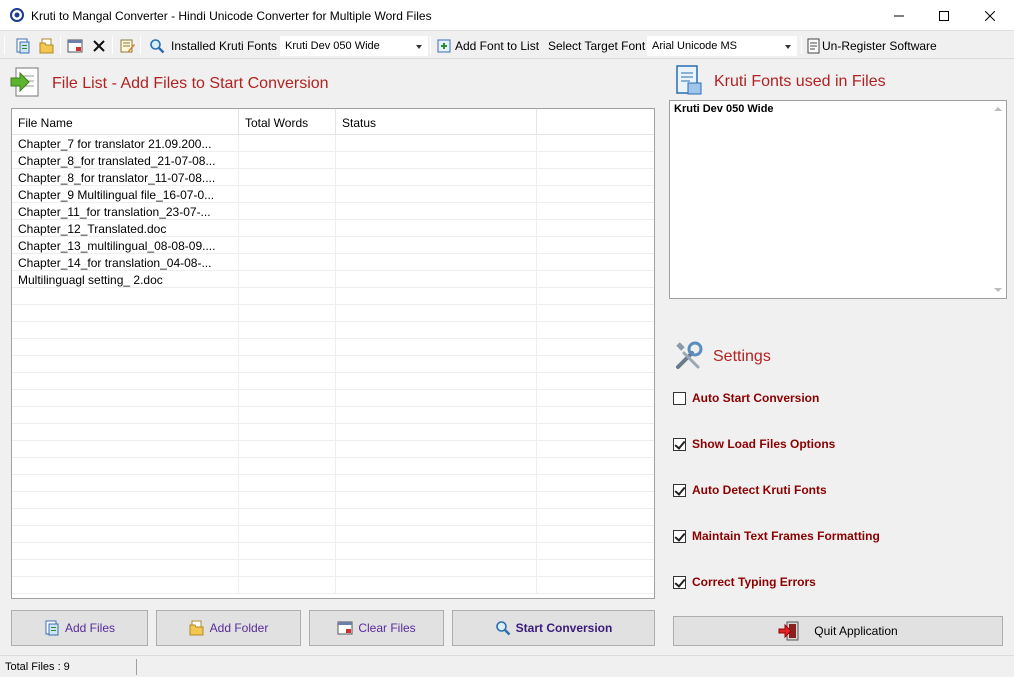 This screenshot has width=1014, height=677. I want to click on add-folder-button: Add Folder, so click(228, 628).